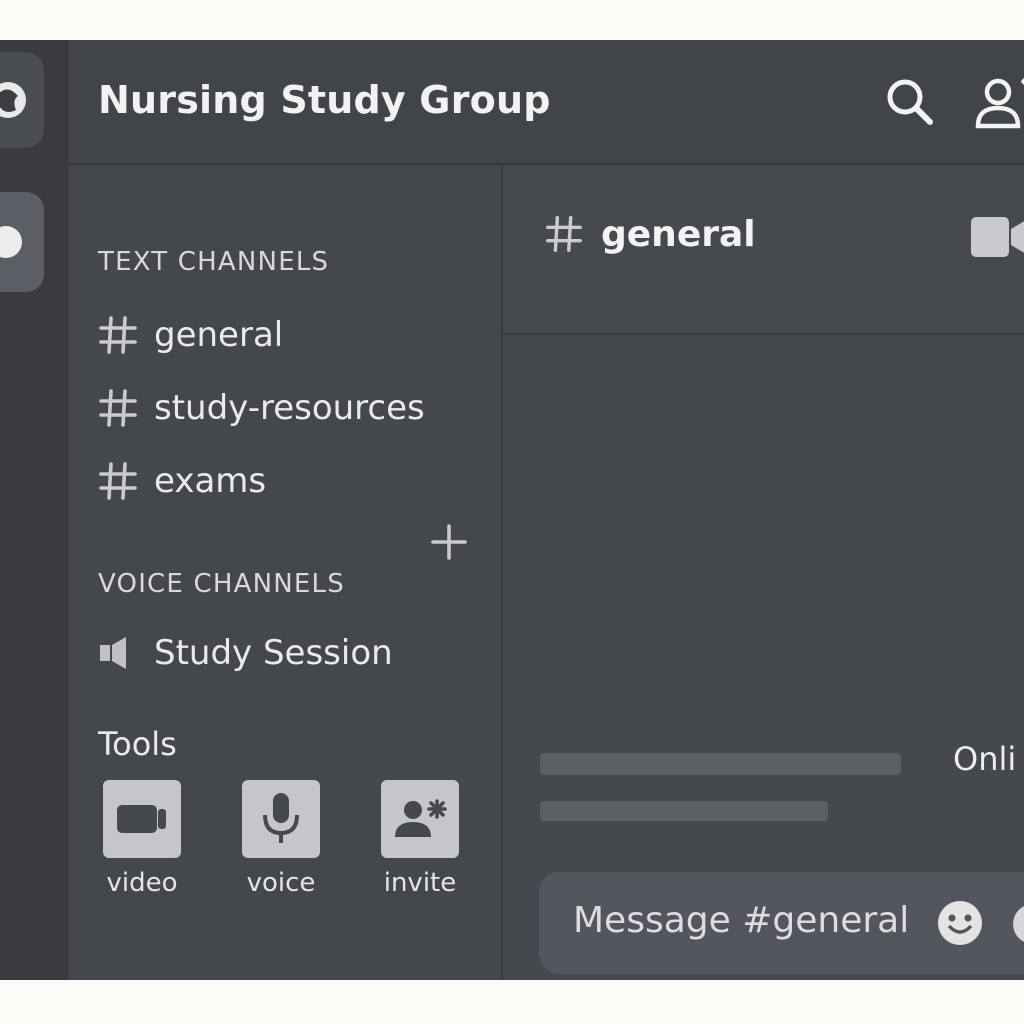  What do you see at coordinates (997, 237) in the screenshot?
I see `video-call-icon` at bounding box center [997, 237].